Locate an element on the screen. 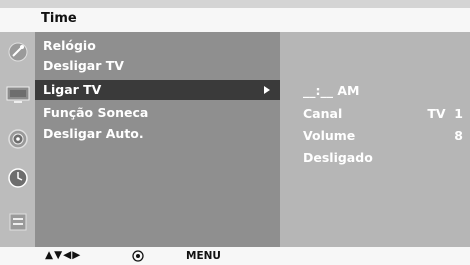 The image size is (470, 265). volume-row: Volume 8 is located at coordinates (383, 136).